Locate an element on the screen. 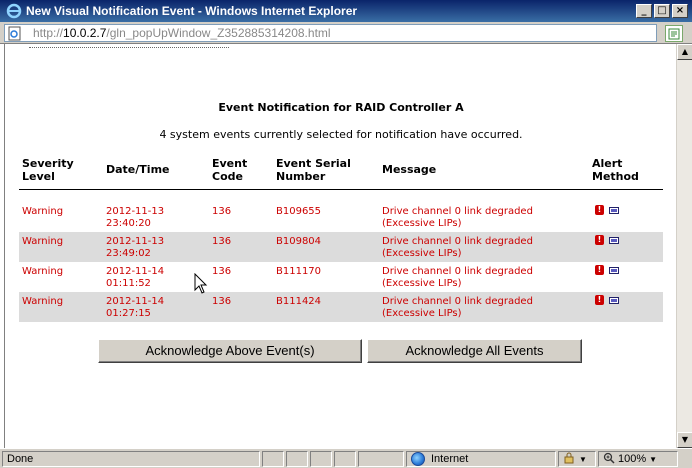  col-serial-line1: Event Serial is located at coordinates (313, 163).